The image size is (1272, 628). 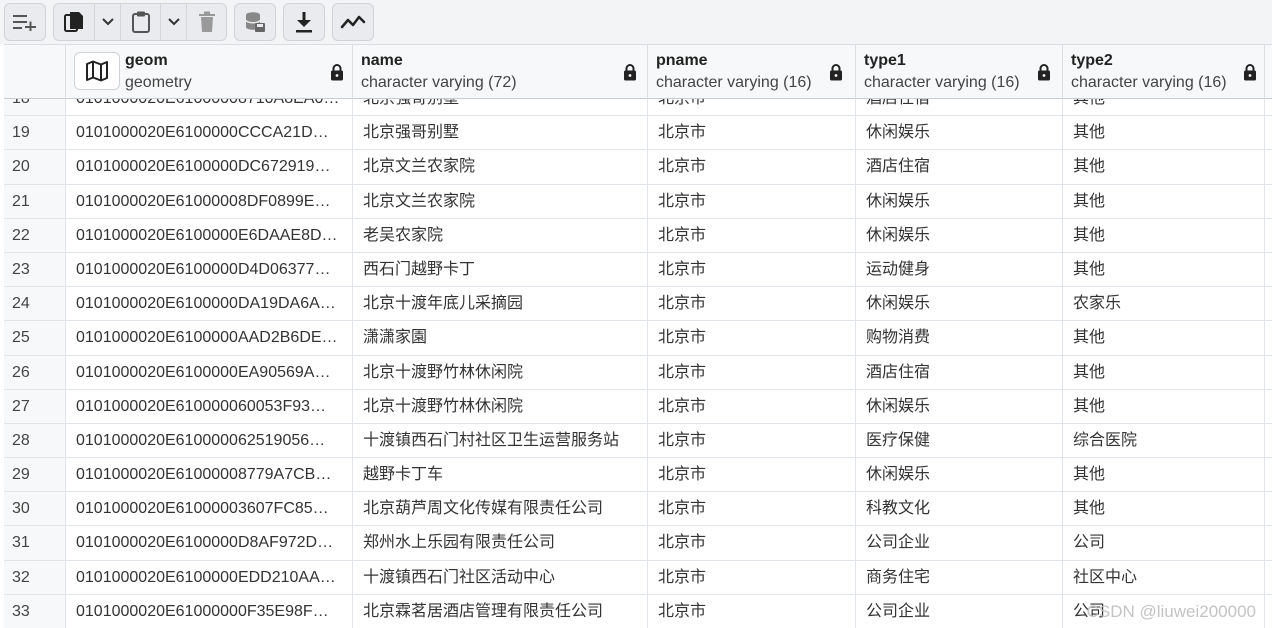 What do you see at coordinates (500, 406) in the screenshot?
I see `name-cell: 北京十渡野竹林休闲院` at bounding box center [500, 406].